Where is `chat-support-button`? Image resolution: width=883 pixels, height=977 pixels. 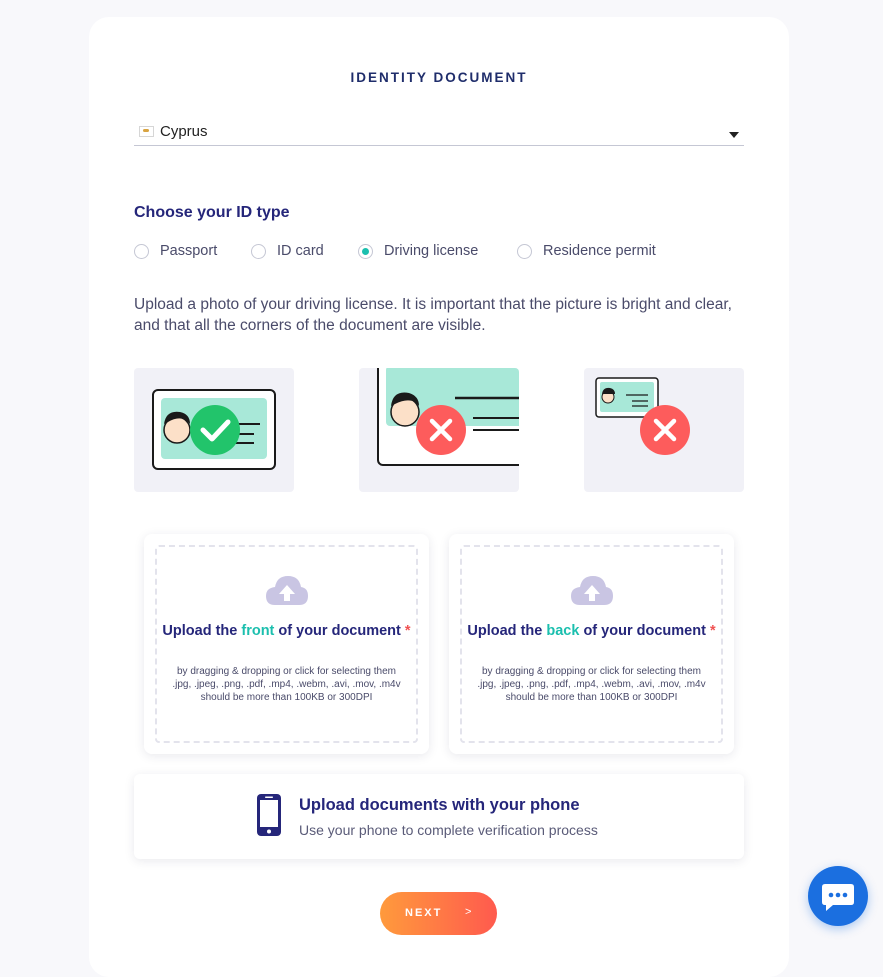 chat-support-button is located at coordinates (838, 896).